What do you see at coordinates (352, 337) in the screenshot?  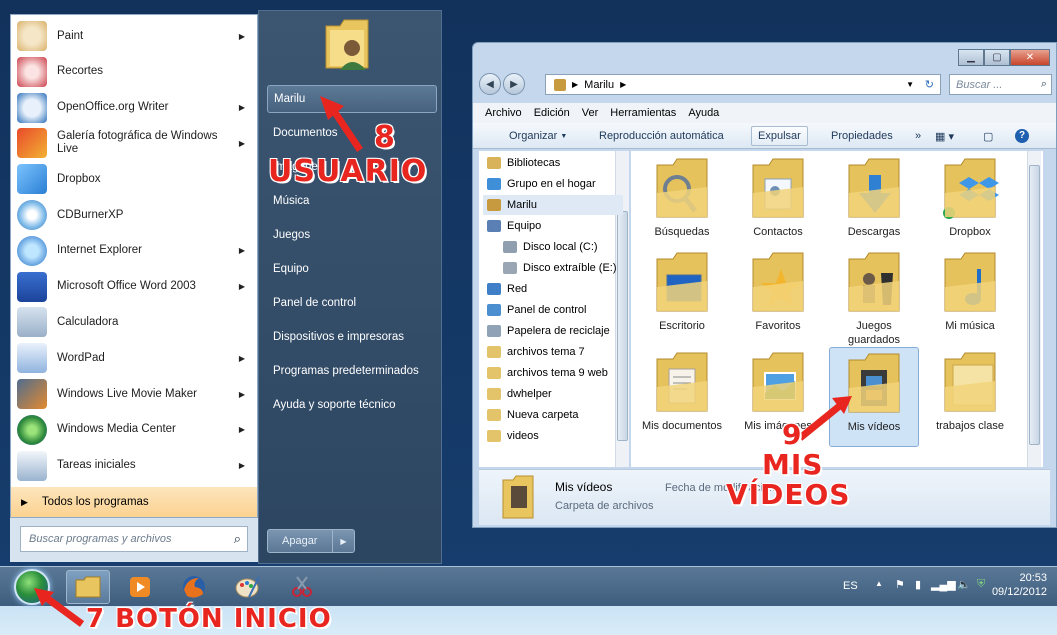 I see `start-place-item: Dispositivos e impresoras` at bounding box center [352, 337].